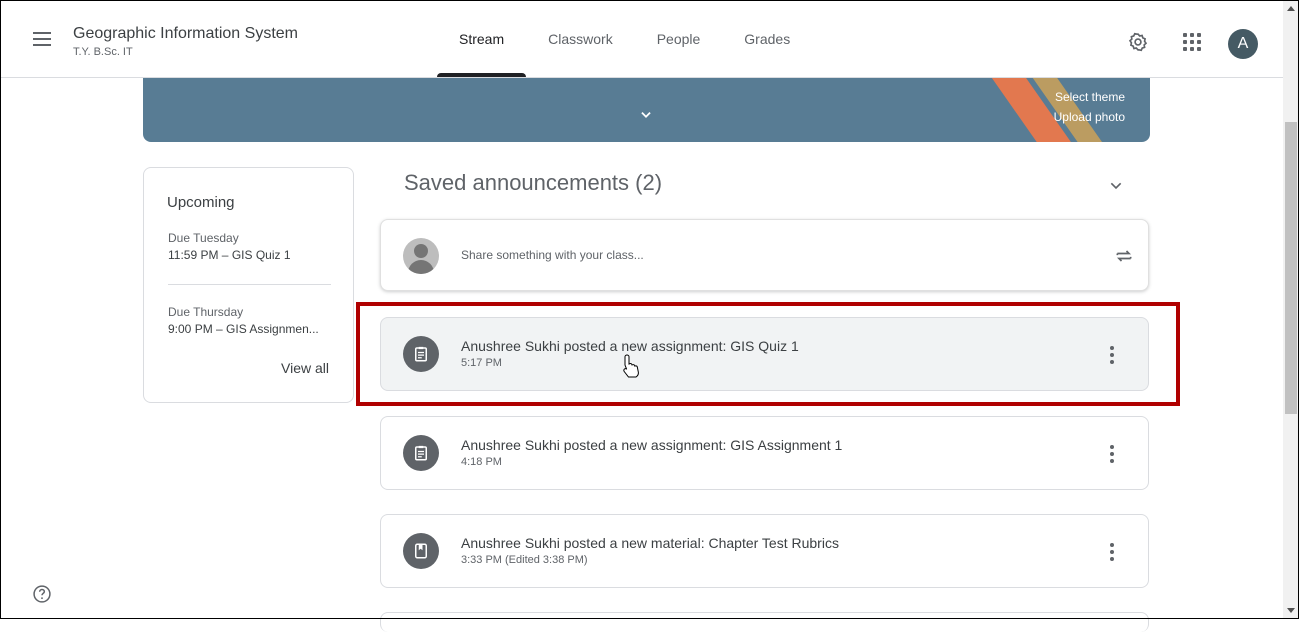 This screenshot has height=632, width=1301. What do you see at coordinates (1243, 44) in the screenshot?
I see `account-avatar: A` at bounding box center [1243, 44].